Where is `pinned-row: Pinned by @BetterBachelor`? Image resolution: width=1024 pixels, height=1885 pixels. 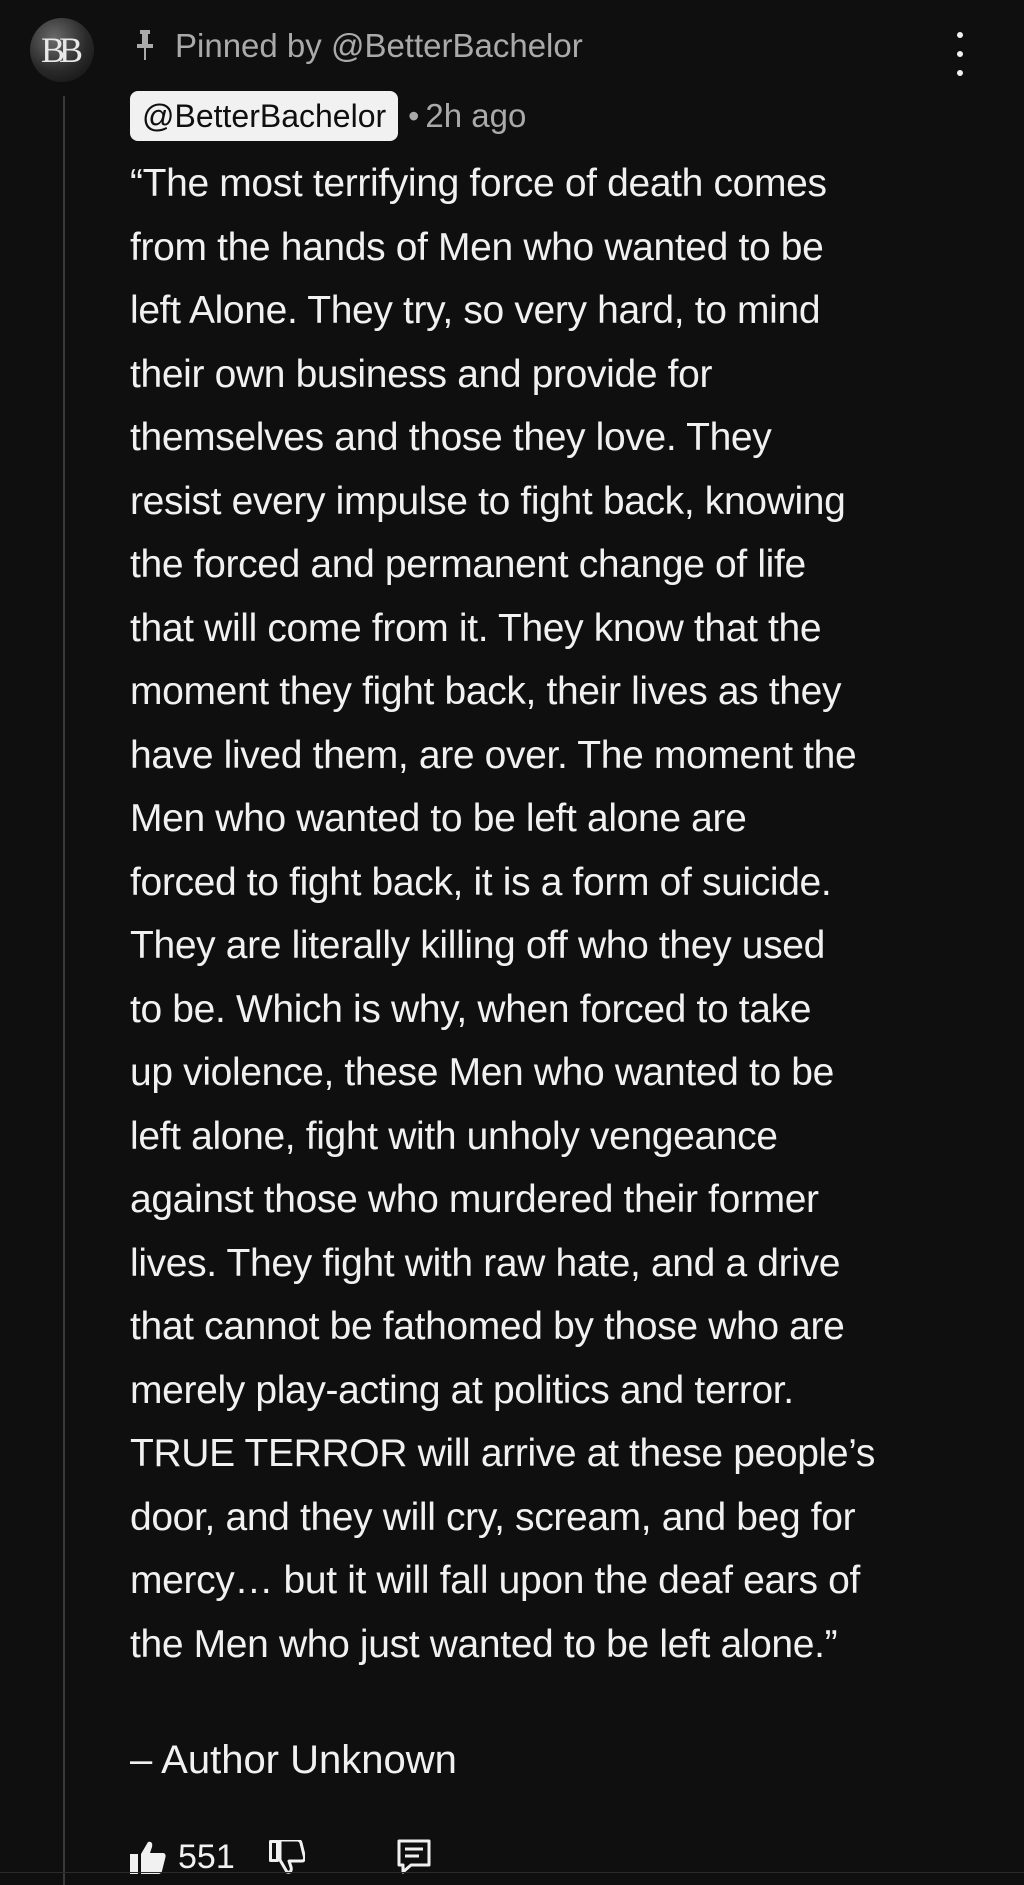
pinned-row: Pinned by @BetterBachelor is located at coordinates (358, 46).